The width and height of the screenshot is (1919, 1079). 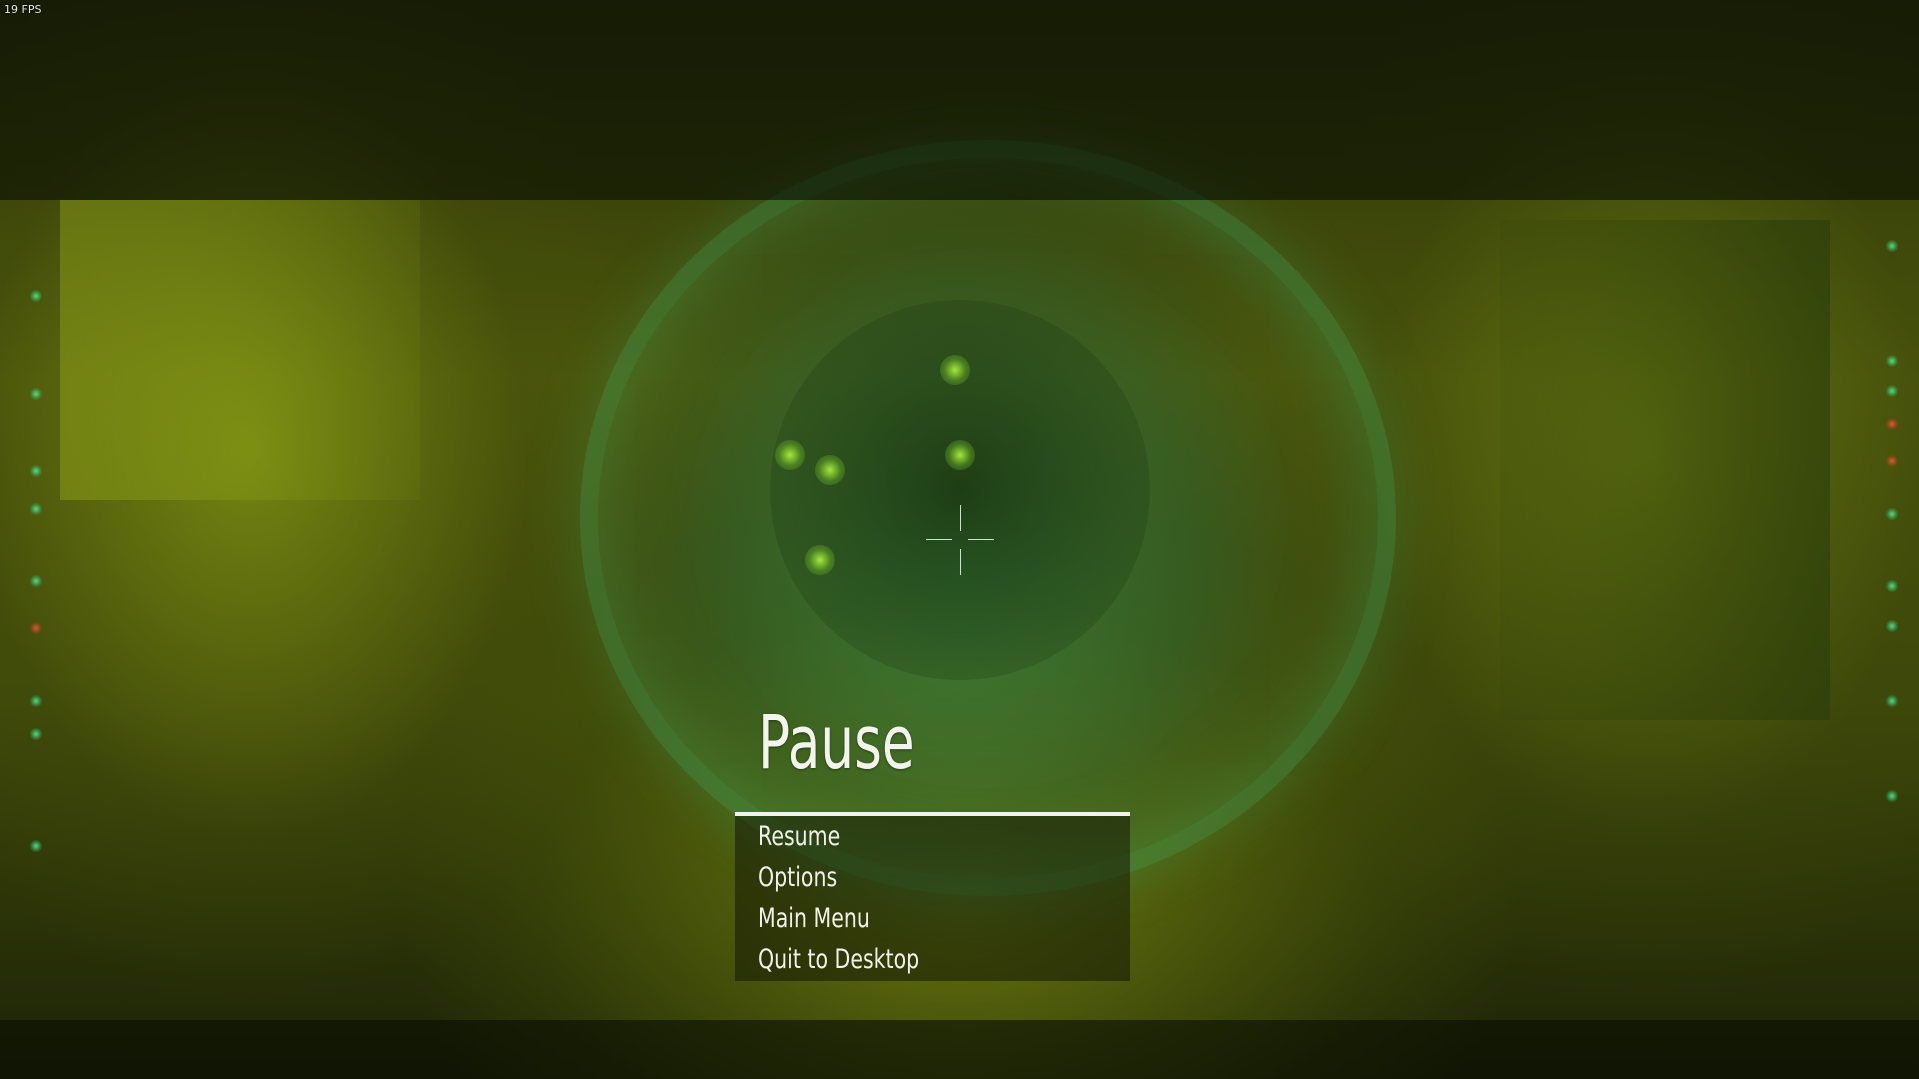 What do you see at coordinates (960, 540) in the screenshot?
I see `crosshair-icon` at bounding box center [960, 540].